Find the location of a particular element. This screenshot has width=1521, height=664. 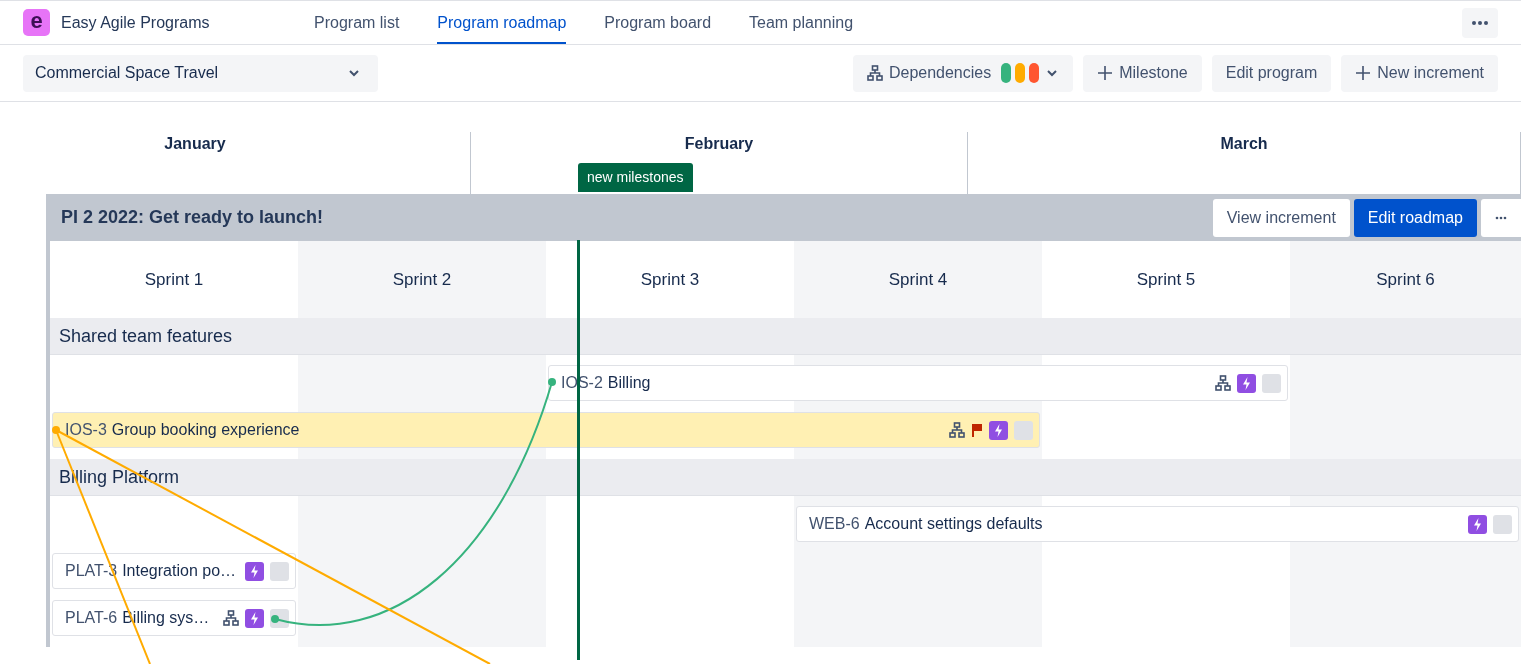

sprint-header: Sprint 3 is located at coordinates (670, 279).